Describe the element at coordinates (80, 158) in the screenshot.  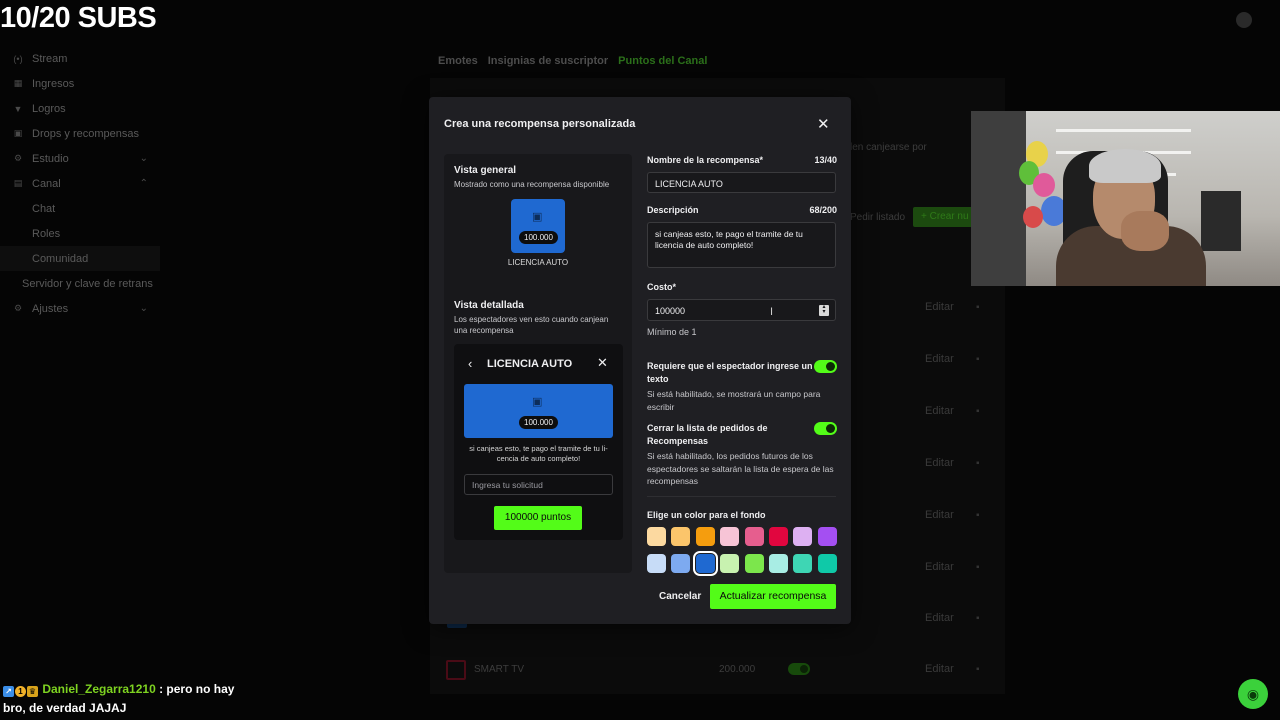
I see `sidebar-item-studio: ⚙ Estudio ⌄` at that location.